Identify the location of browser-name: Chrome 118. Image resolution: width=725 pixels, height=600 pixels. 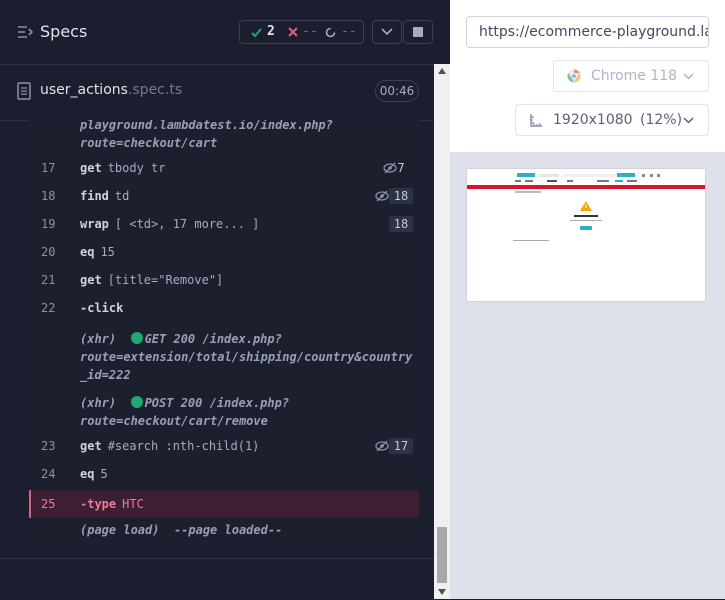
(634, 76).